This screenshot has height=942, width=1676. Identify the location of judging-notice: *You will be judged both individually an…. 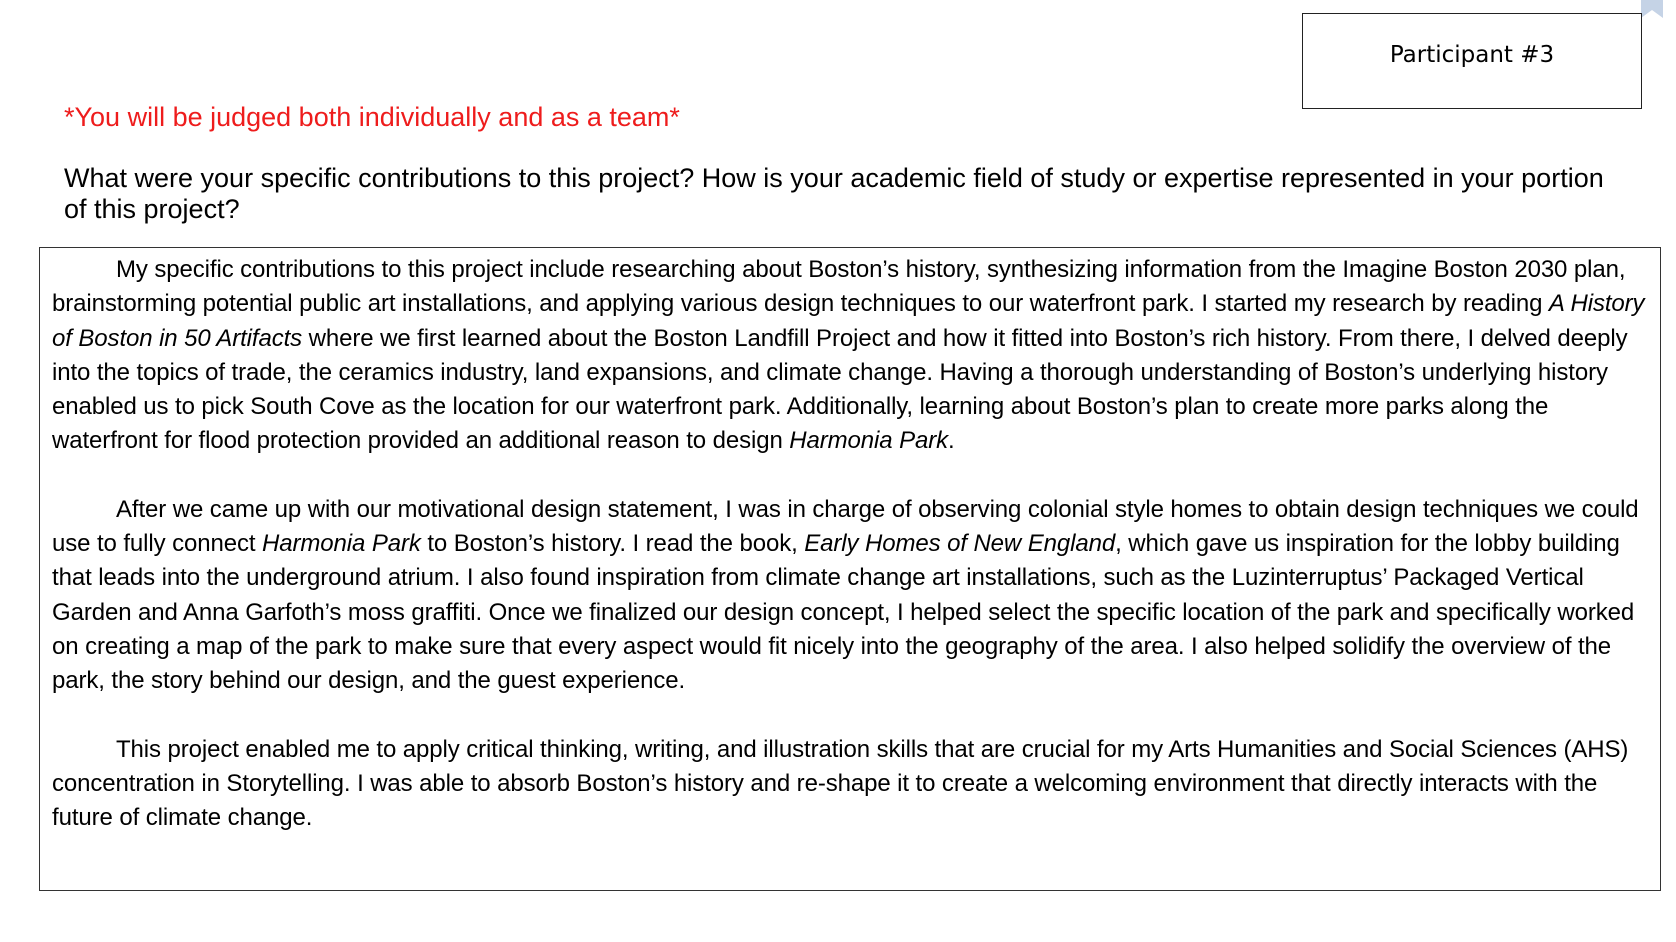
(372, 117).